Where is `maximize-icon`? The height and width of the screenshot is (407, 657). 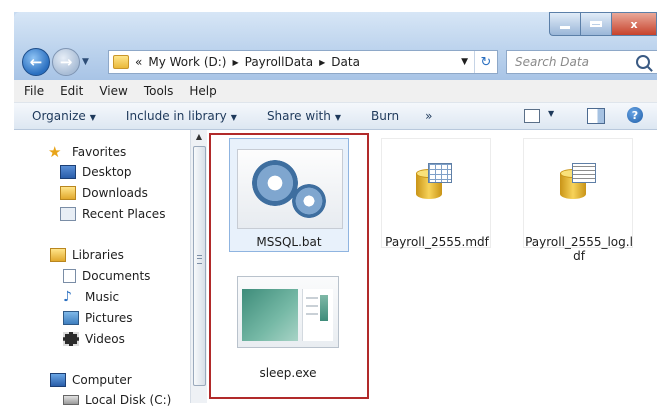 maximize-icon is located at coordinates (596, 24).